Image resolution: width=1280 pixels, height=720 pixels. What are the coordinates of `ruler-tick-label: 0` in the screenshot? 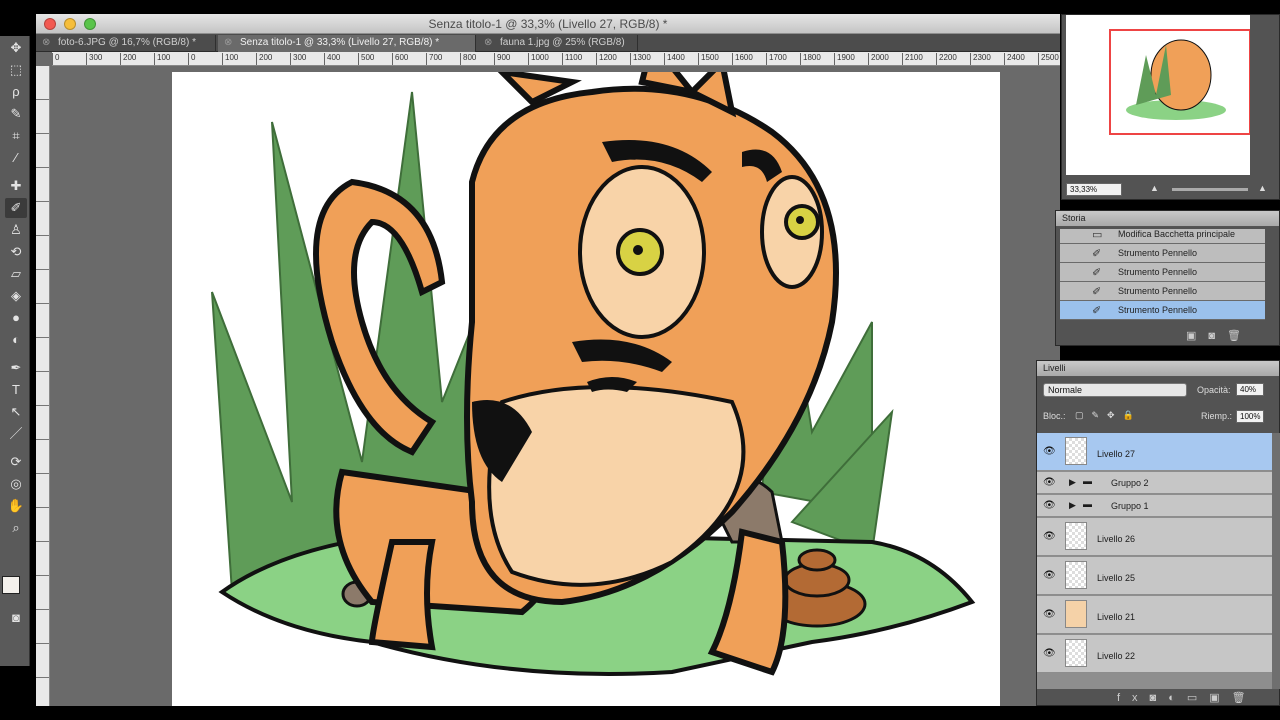 It's located at (55, 59).